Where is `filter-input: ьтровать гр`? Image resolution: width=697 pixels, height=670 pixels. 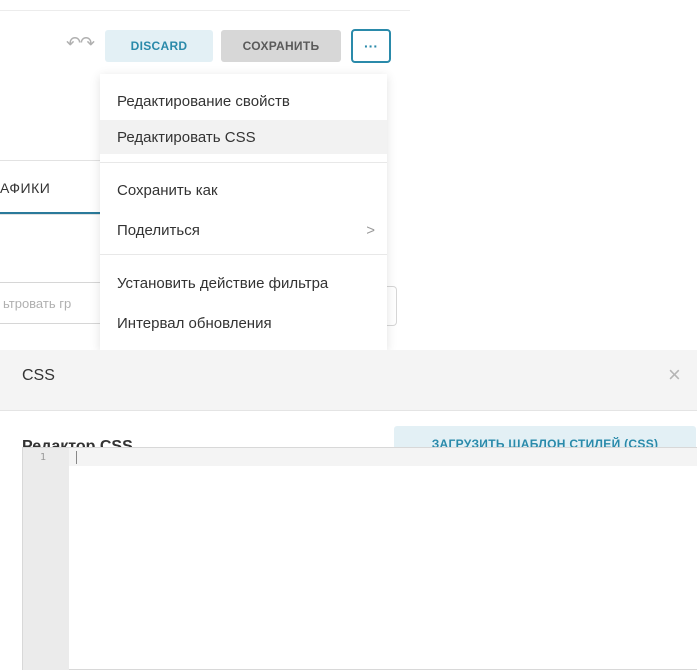 filter-input: ьтровать гр is located at coordinates (50, 303).